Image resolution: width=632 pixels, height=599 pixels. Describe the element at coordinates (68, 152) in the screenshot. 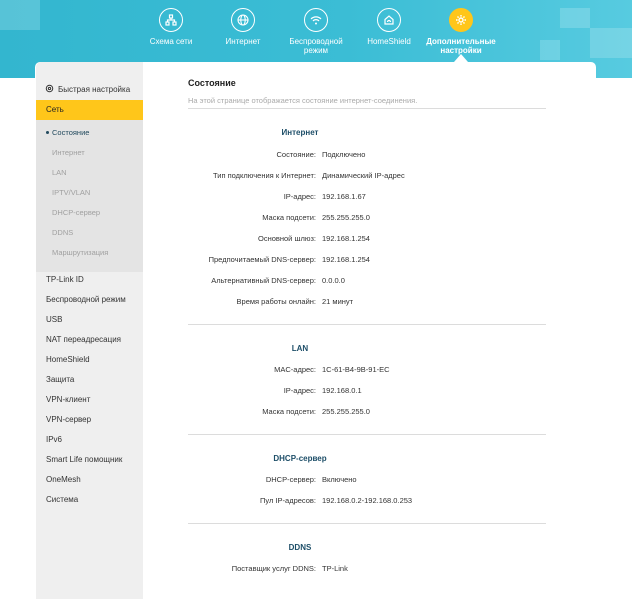

I see `sidebar-subitem-internet: Интернет` at that location.